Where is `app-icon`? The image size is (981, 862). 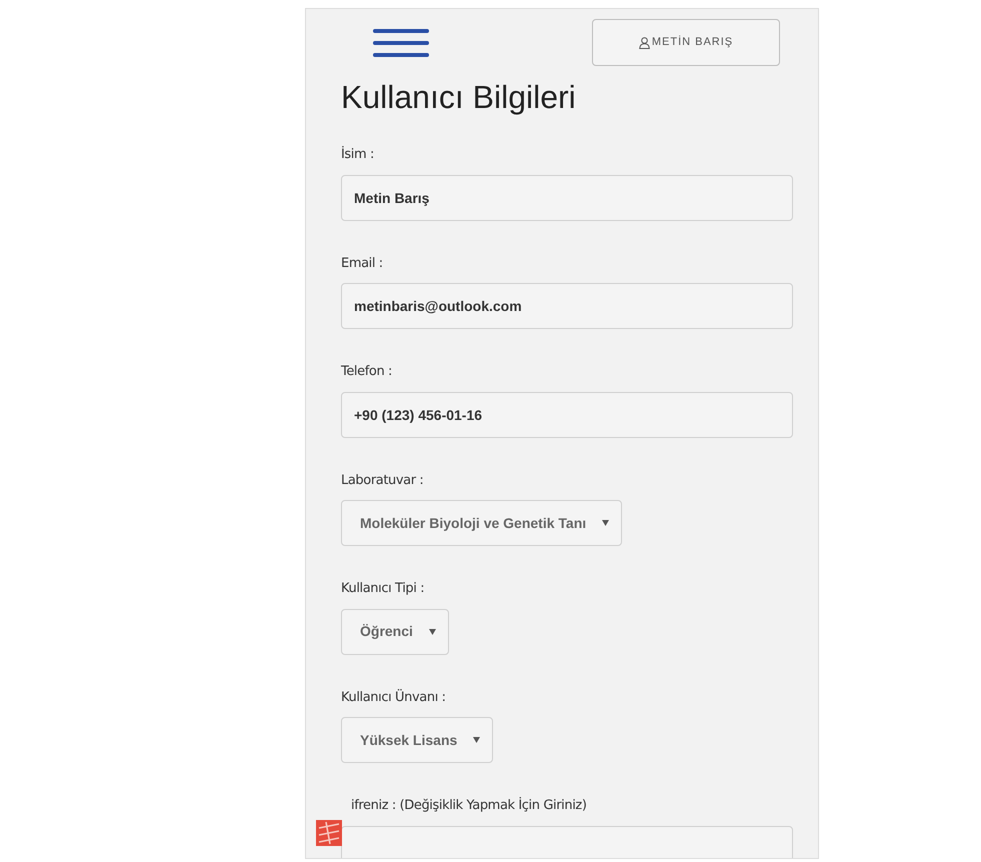
app-icon is located at coordinates (329, 833).